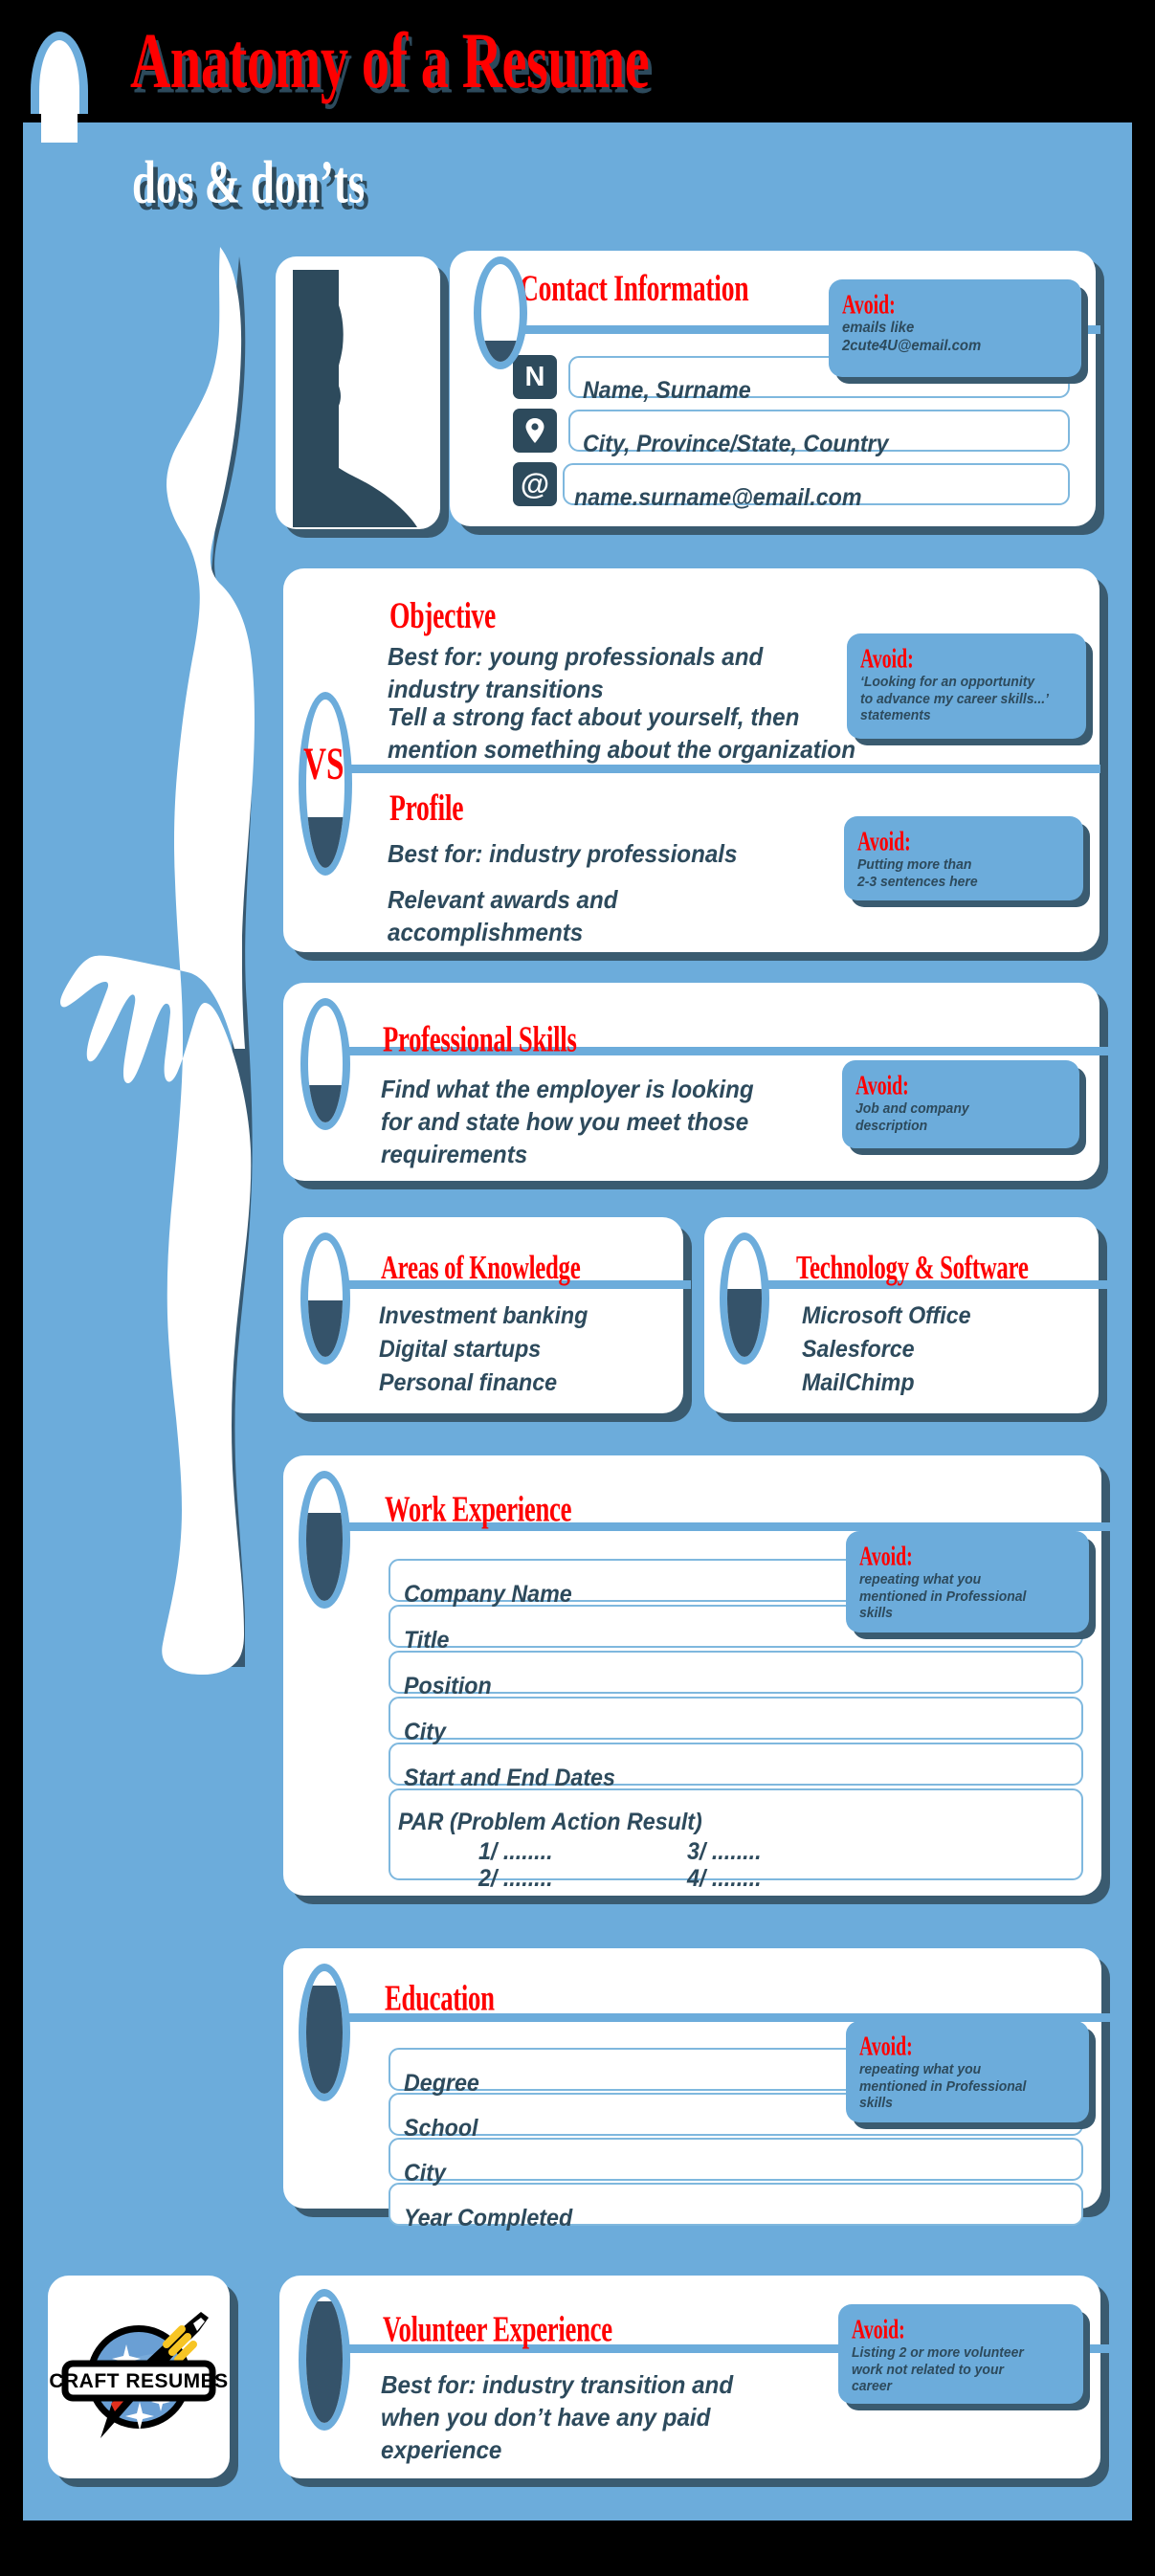  I want to click on section-title-objective: Objective, so click(442, 615).